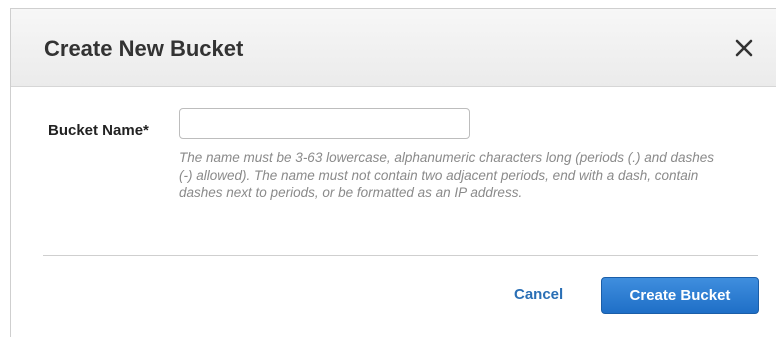 The height and width of the screenshot is (337, 776). Describe the element at coordinates (324, 123) in the screenshot. I see `bucket-name-input` at that location.